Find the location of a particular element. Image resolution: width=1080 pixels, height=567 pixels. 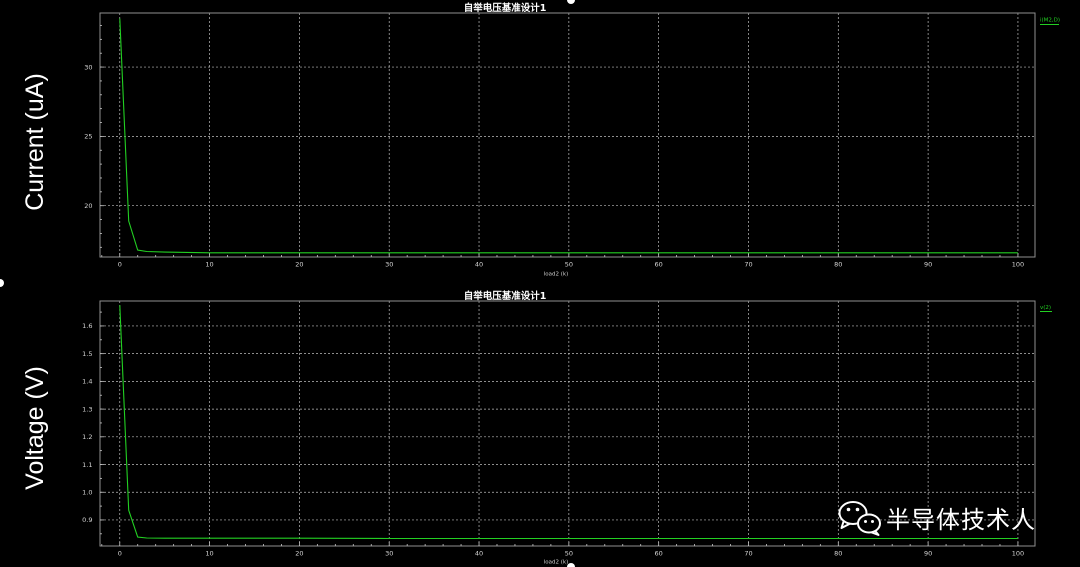

y-tick-label: 0.9 is located at coordinates (87, 520).